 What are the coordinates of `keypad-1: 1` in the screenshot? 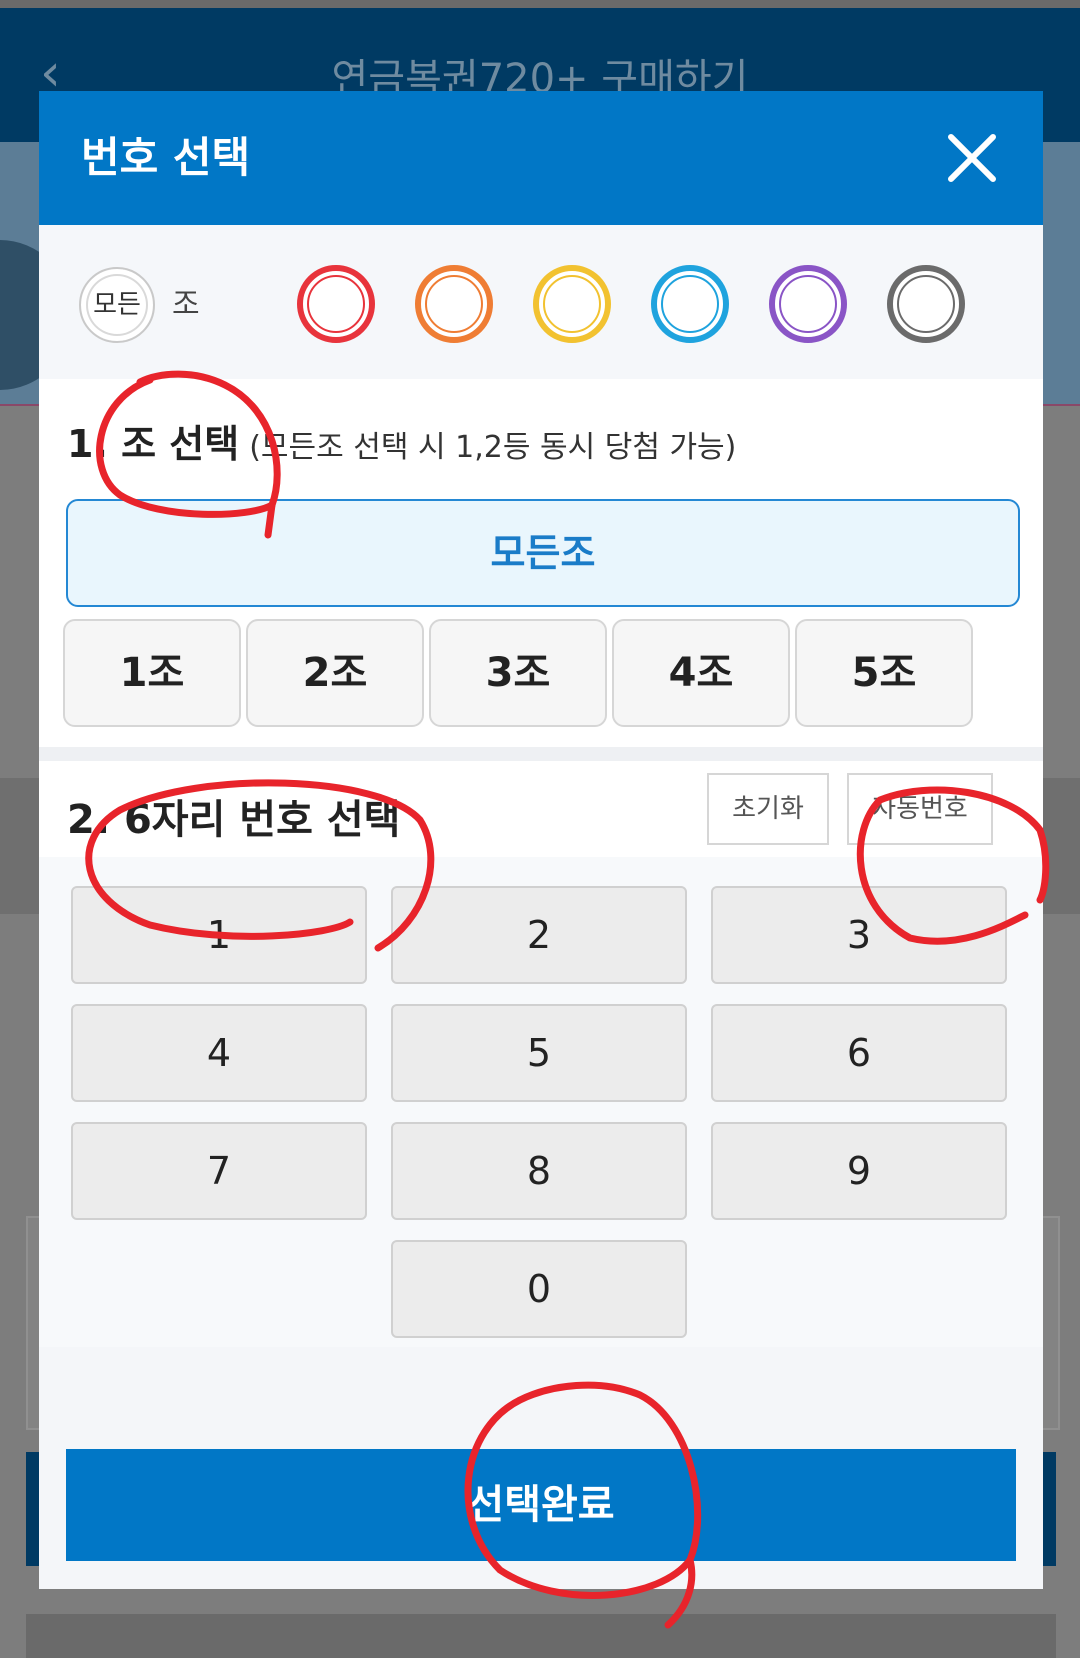 It's located at (219, 935).